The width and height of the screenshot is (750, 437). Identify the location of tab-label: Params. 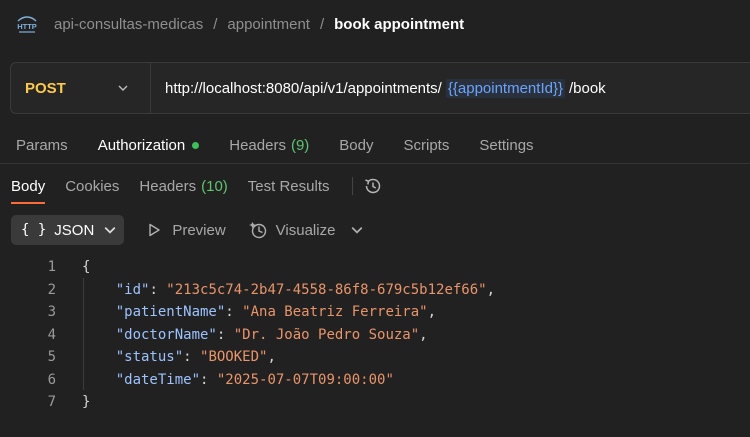
(42, 145).